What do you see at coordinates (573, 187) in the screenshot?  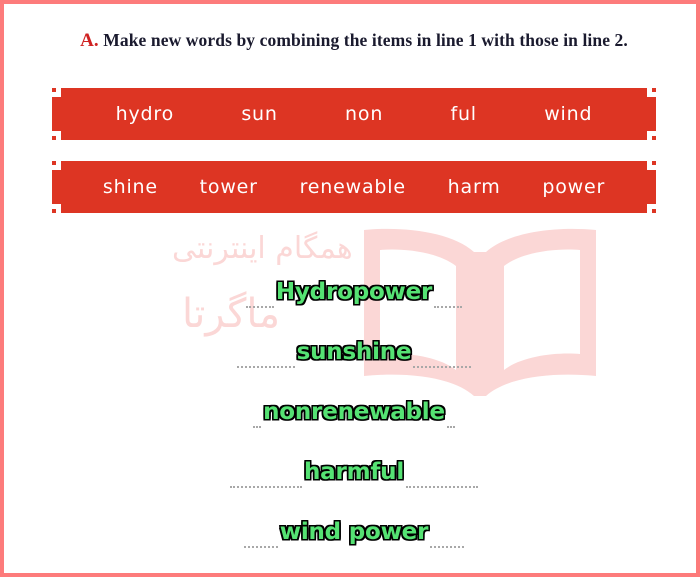 I see `word-chip: power` at bounding box center [573, 187].